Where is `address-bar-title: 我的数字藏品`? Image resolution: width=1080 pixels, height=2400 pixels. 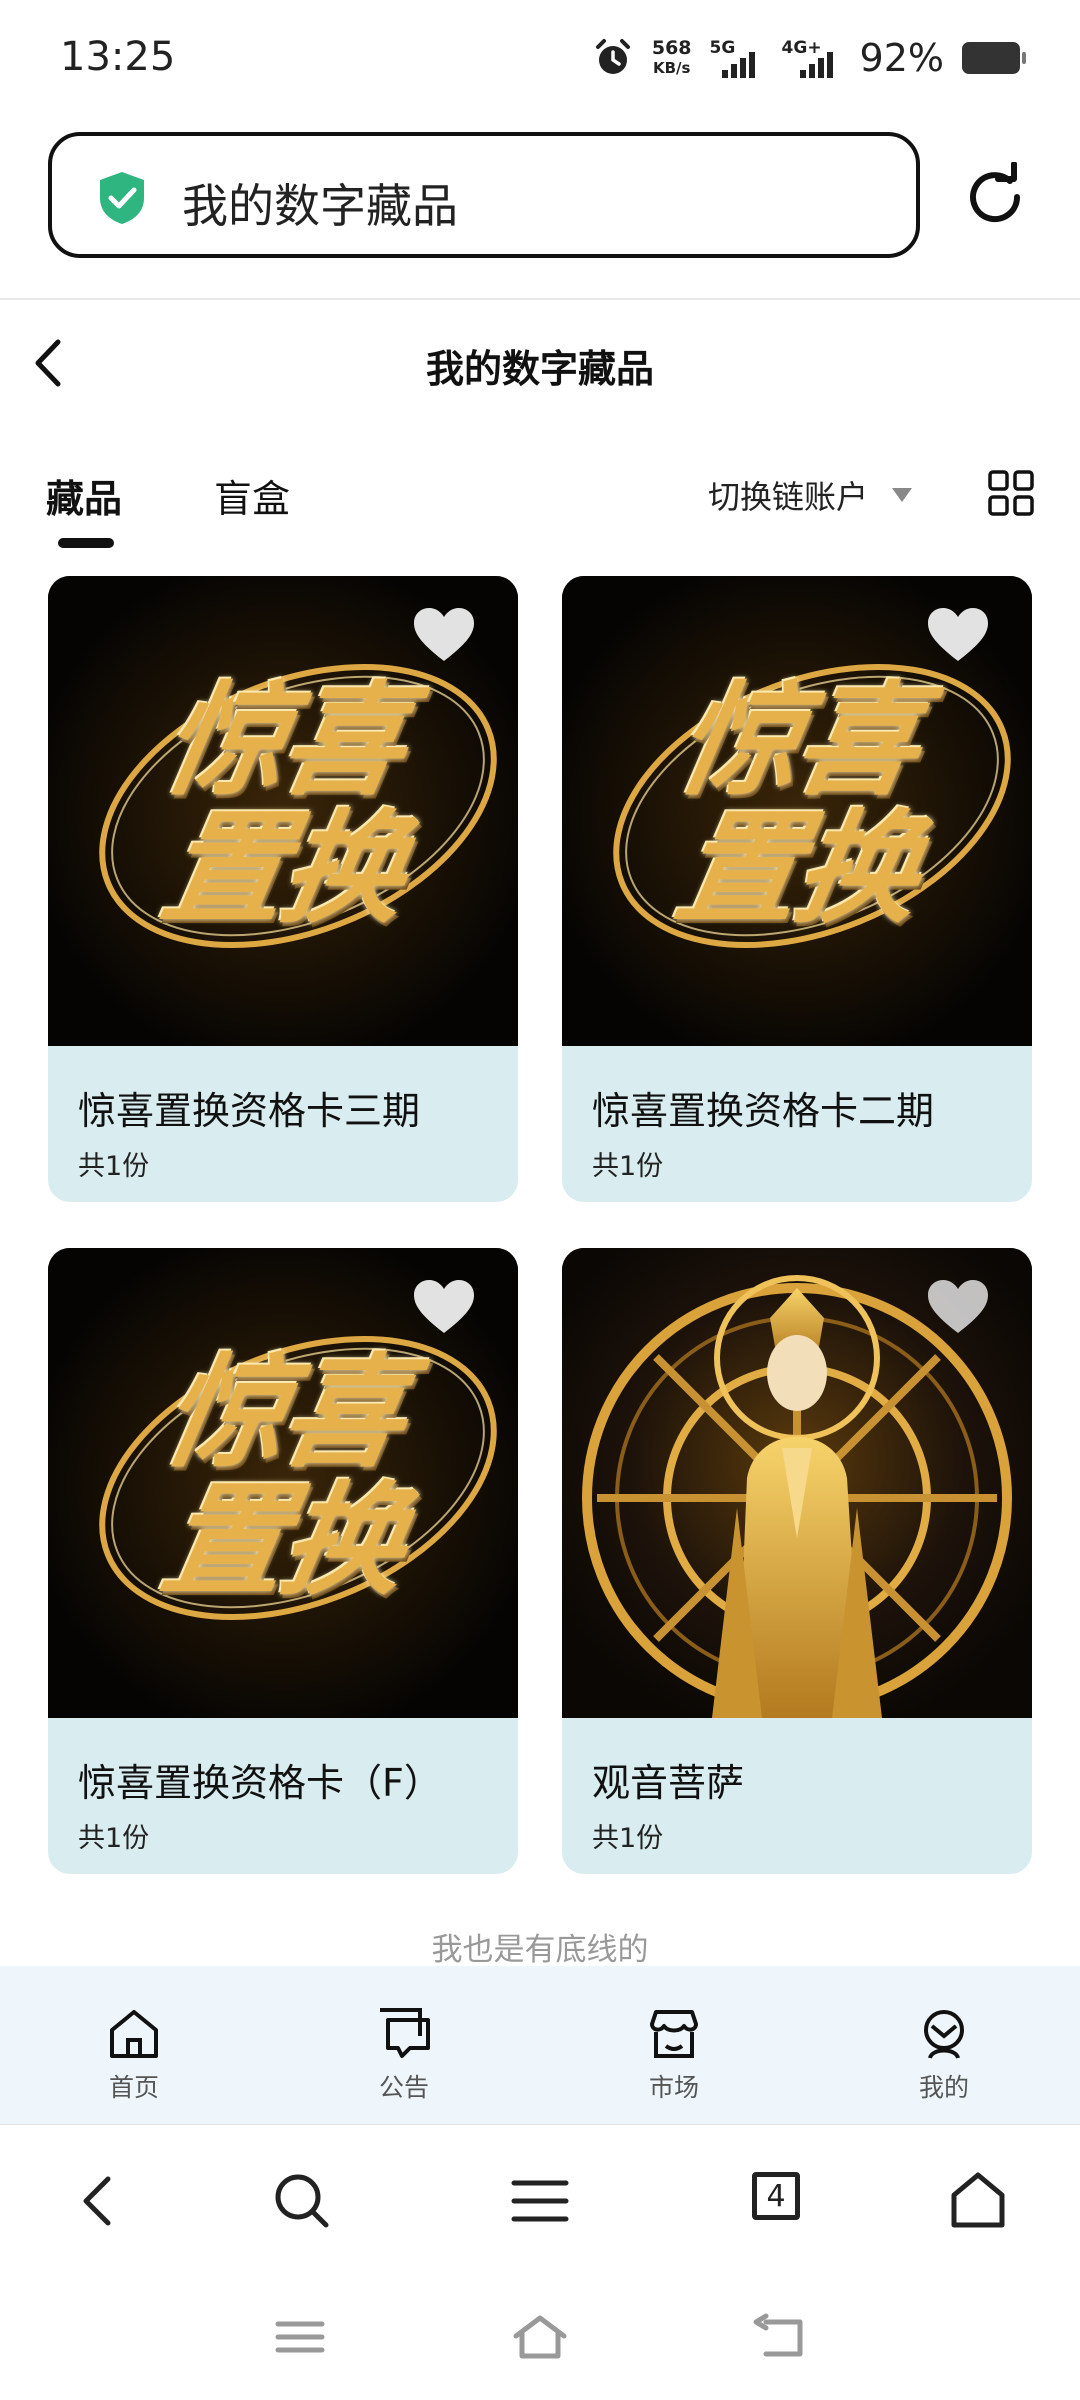 address-bar-title: 我的数字藏品 is located at coordinates (320, 206).